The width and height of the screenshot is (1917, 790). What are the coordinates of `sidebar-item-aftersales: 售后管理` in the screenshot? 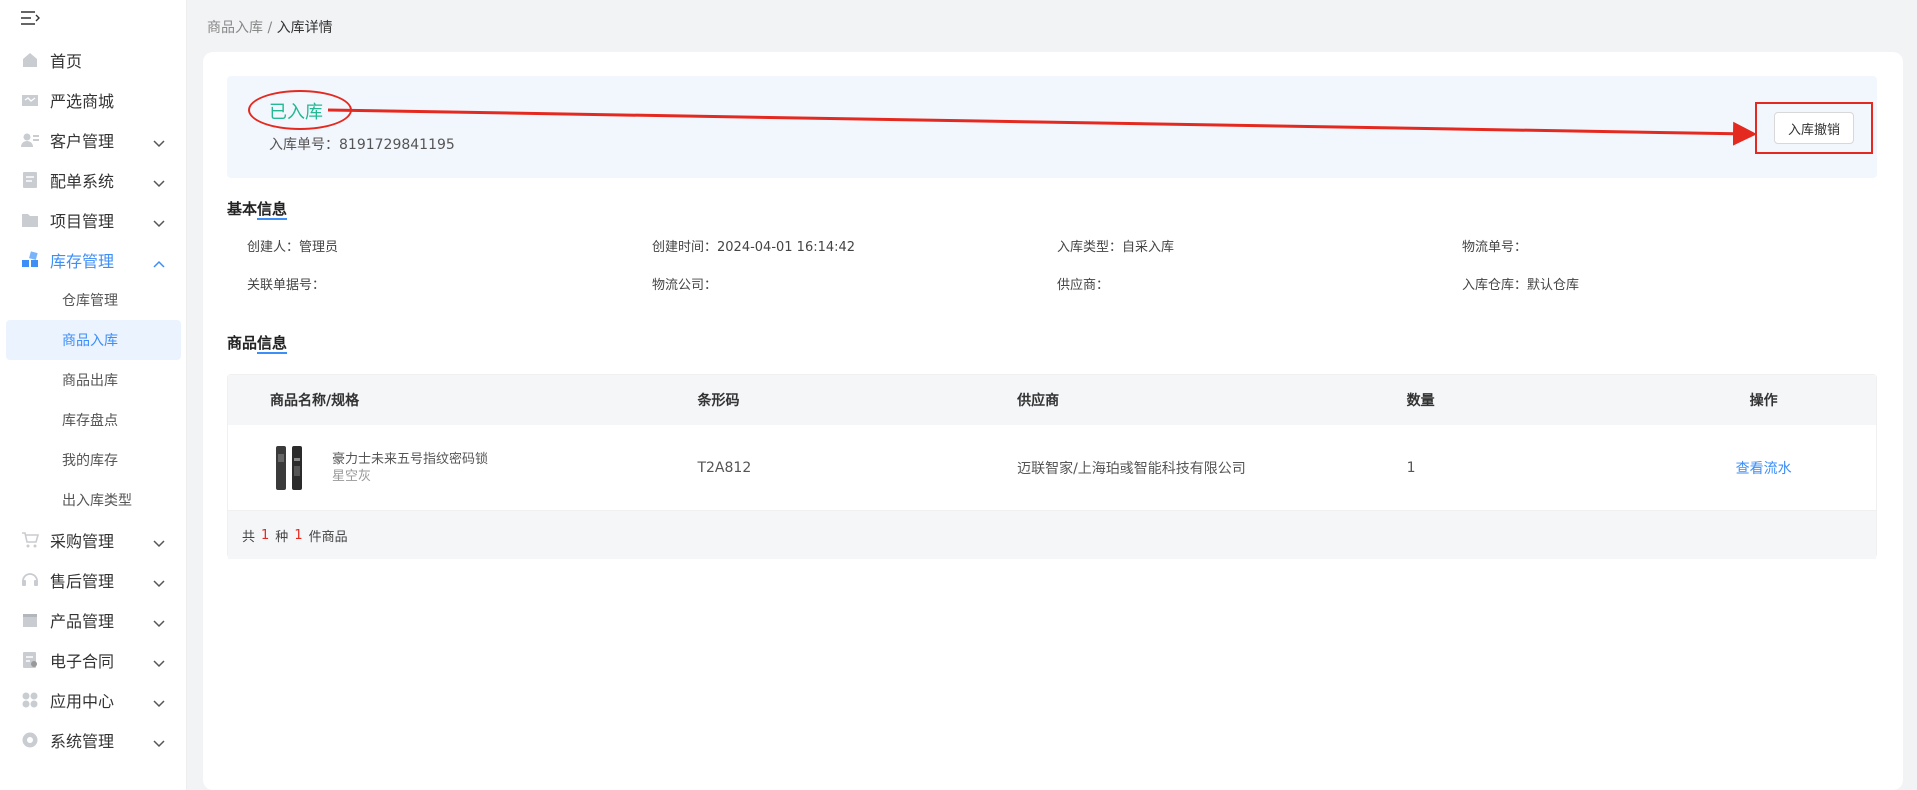 It's located at (93, 580).